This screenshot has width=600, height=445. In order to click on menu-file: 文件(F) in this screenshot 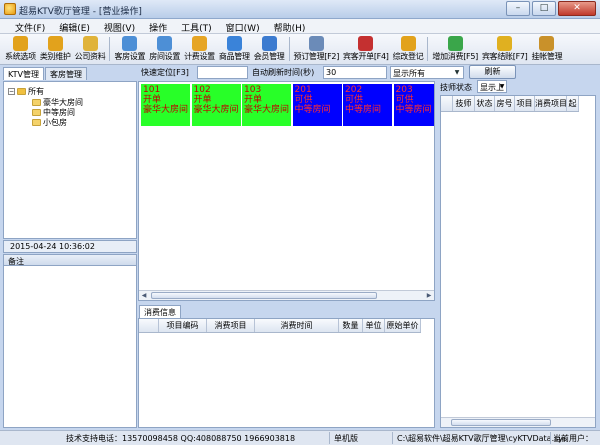, I will do `click(30, 26)`.